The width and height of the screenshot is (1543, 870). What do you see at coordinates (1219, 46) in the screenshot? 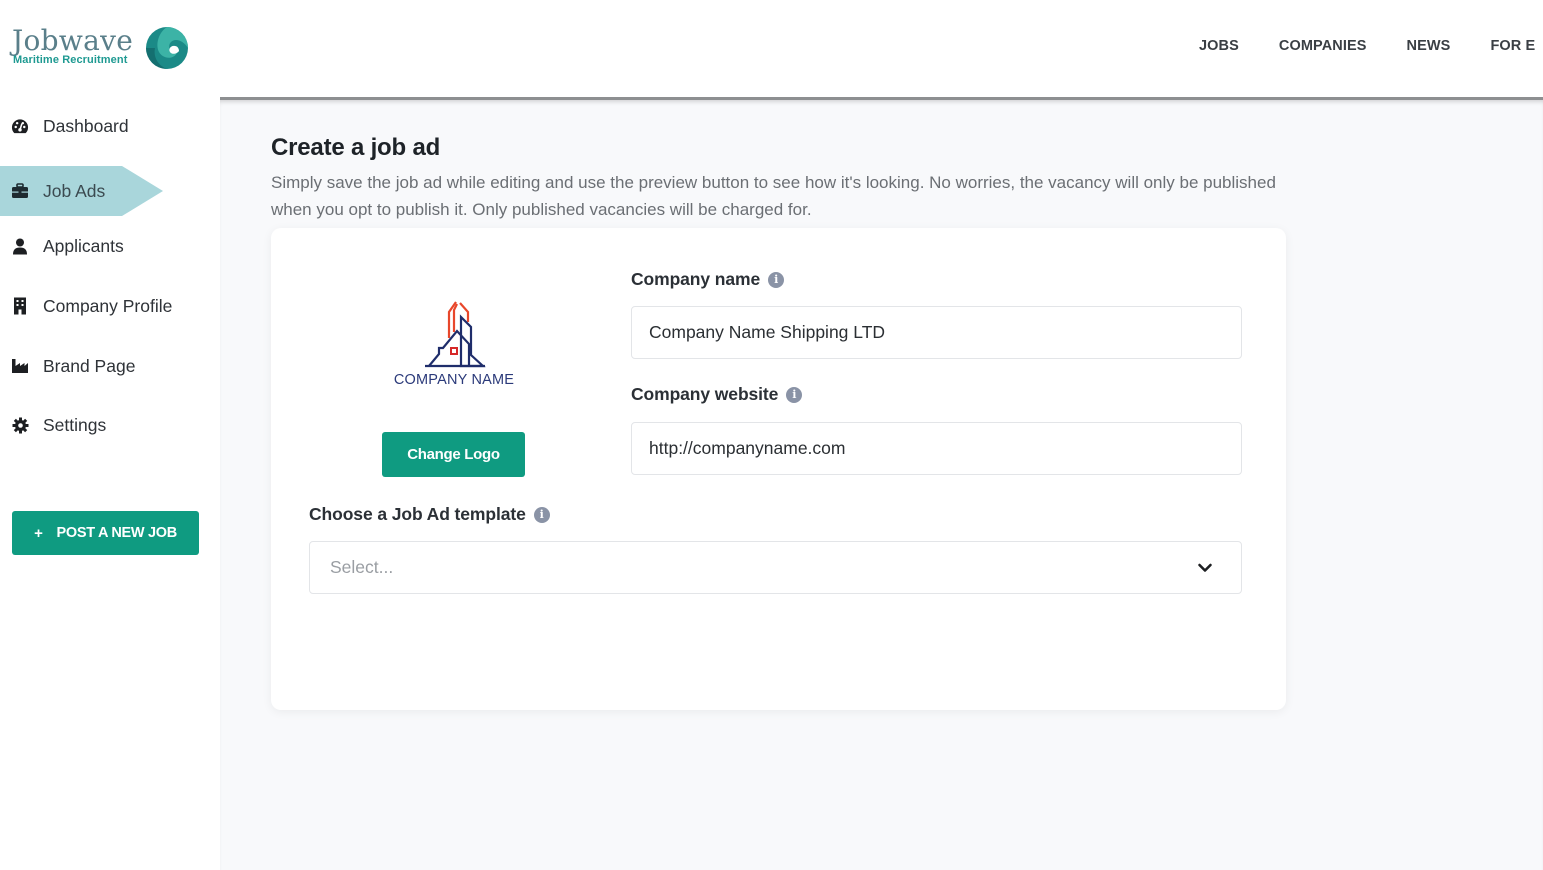
I see `nav-link-jobs: JOBS` at bounding box center [1219, 46].